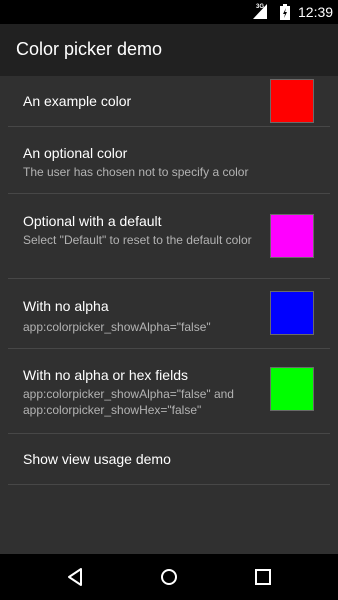 This screenshot has height=600, width=338. Describe the element at coordinates (97, 459) in the screenshot. I see `pref-title: Show view usage demo` at that location.